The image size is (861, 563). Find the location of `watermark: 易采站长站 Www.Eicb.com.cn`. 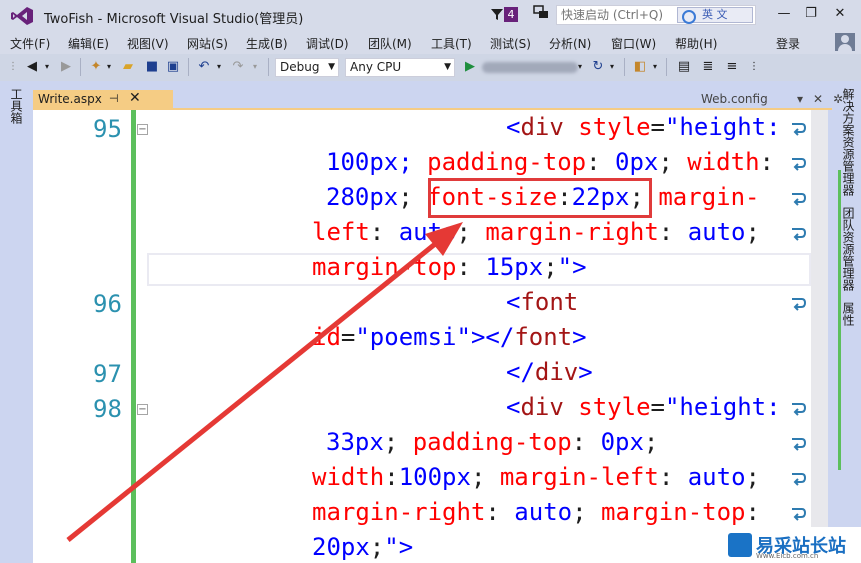

watermark: 易采站长站 Www.Eicb.com.cn is located at coordinates (792, 545).